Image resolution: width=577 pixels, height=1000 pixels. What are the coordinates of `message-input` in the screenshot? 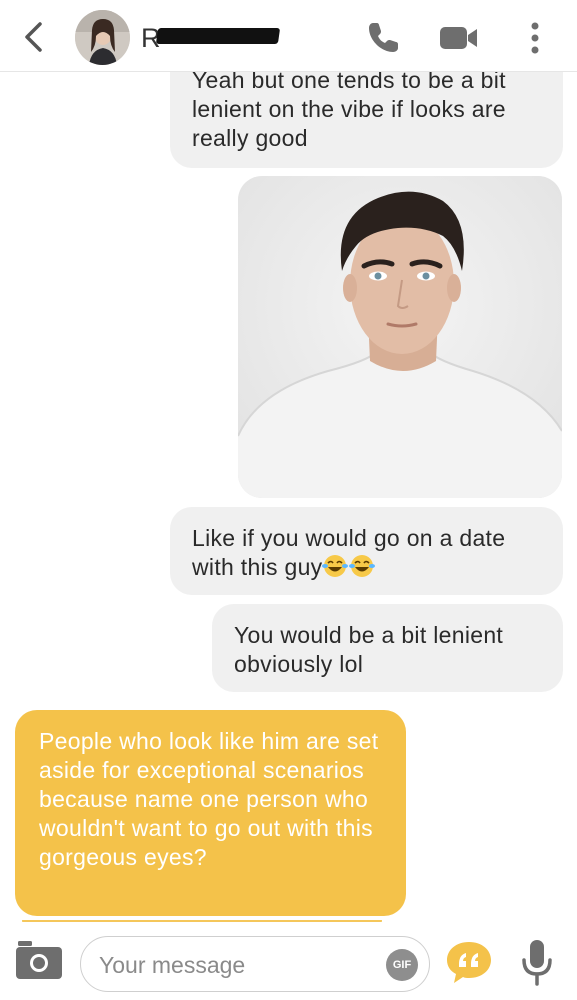 It's located at (234, 965).